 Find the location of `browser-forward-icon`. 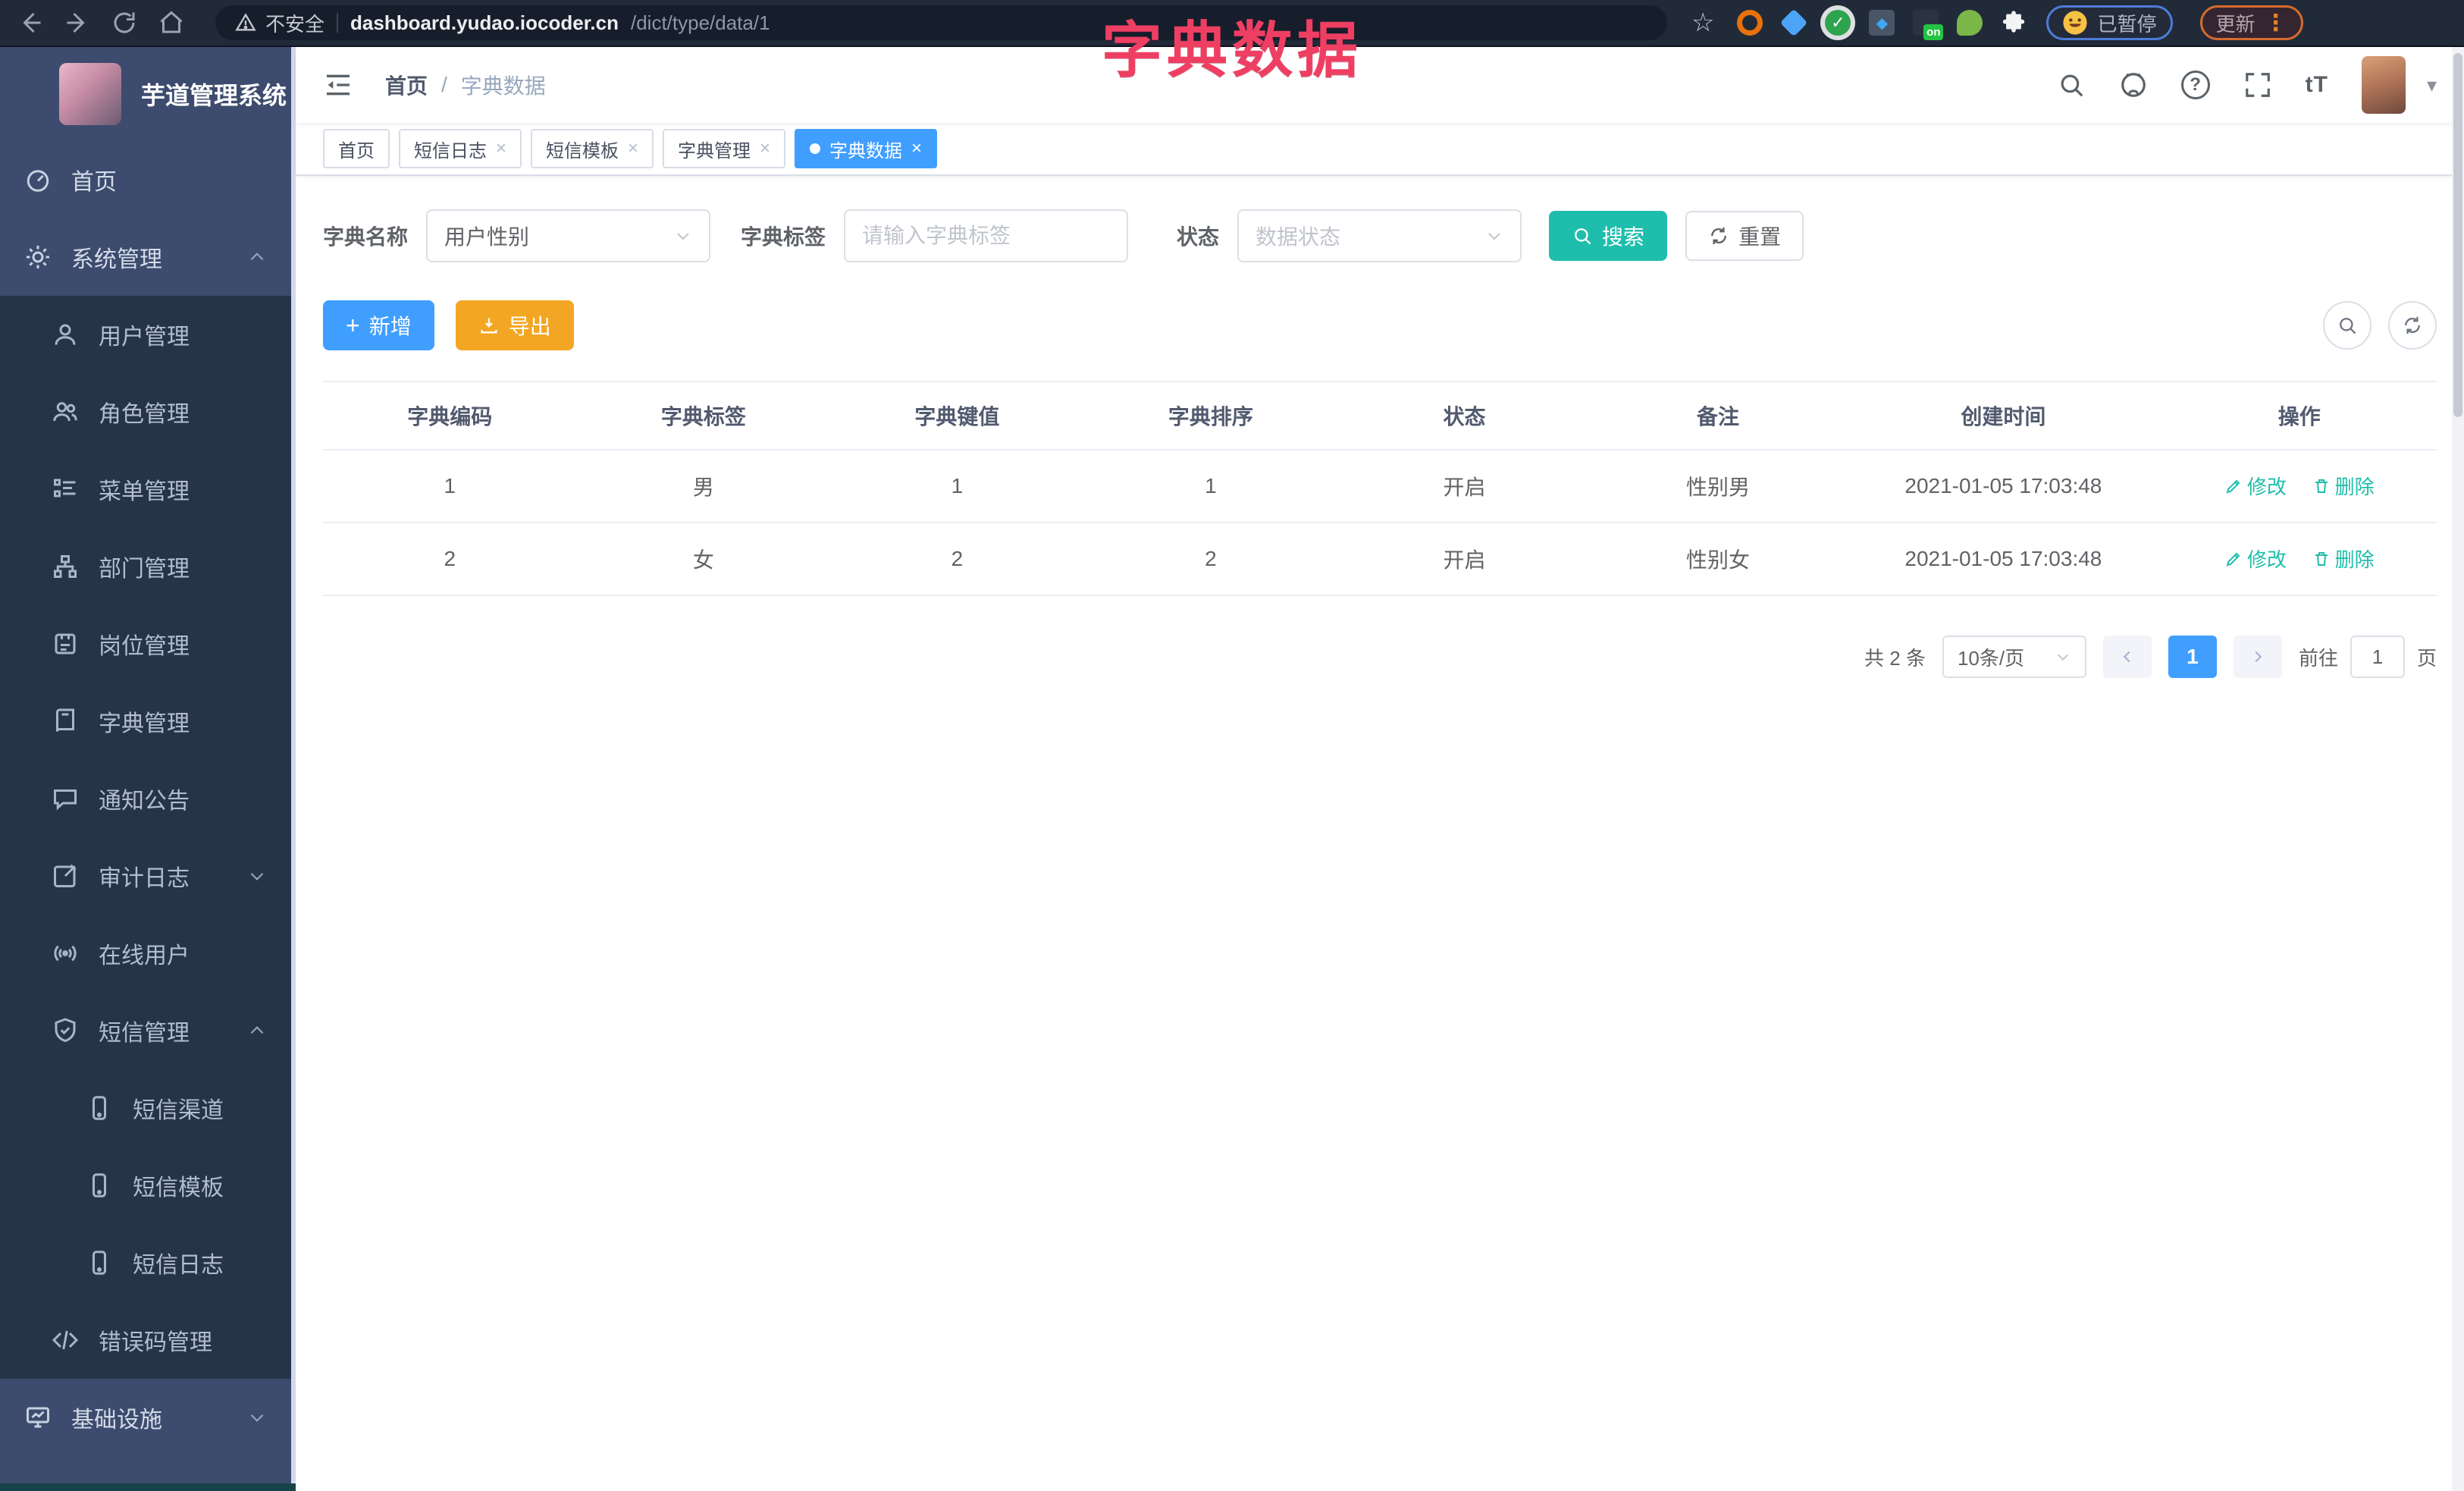

browser-forward-icon is located at coordinates (77, 22).